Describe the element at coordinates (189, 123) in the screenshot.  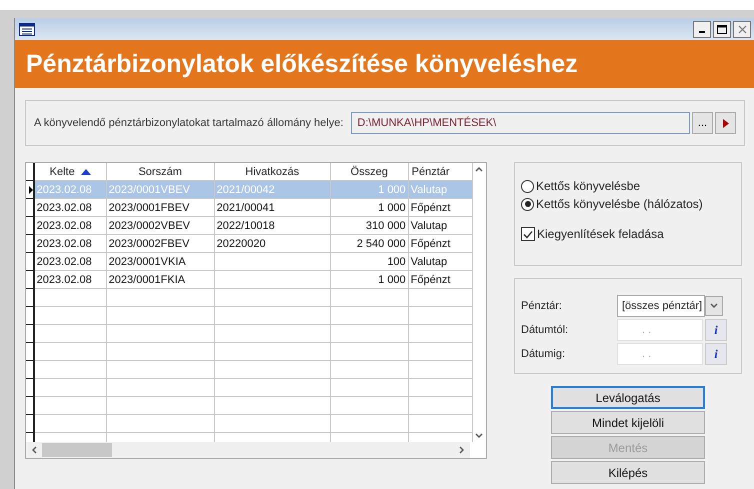
I see `path-label: A könyvelendő pénztárbizonylatokat tartalmazó állomány helye:` at that location.